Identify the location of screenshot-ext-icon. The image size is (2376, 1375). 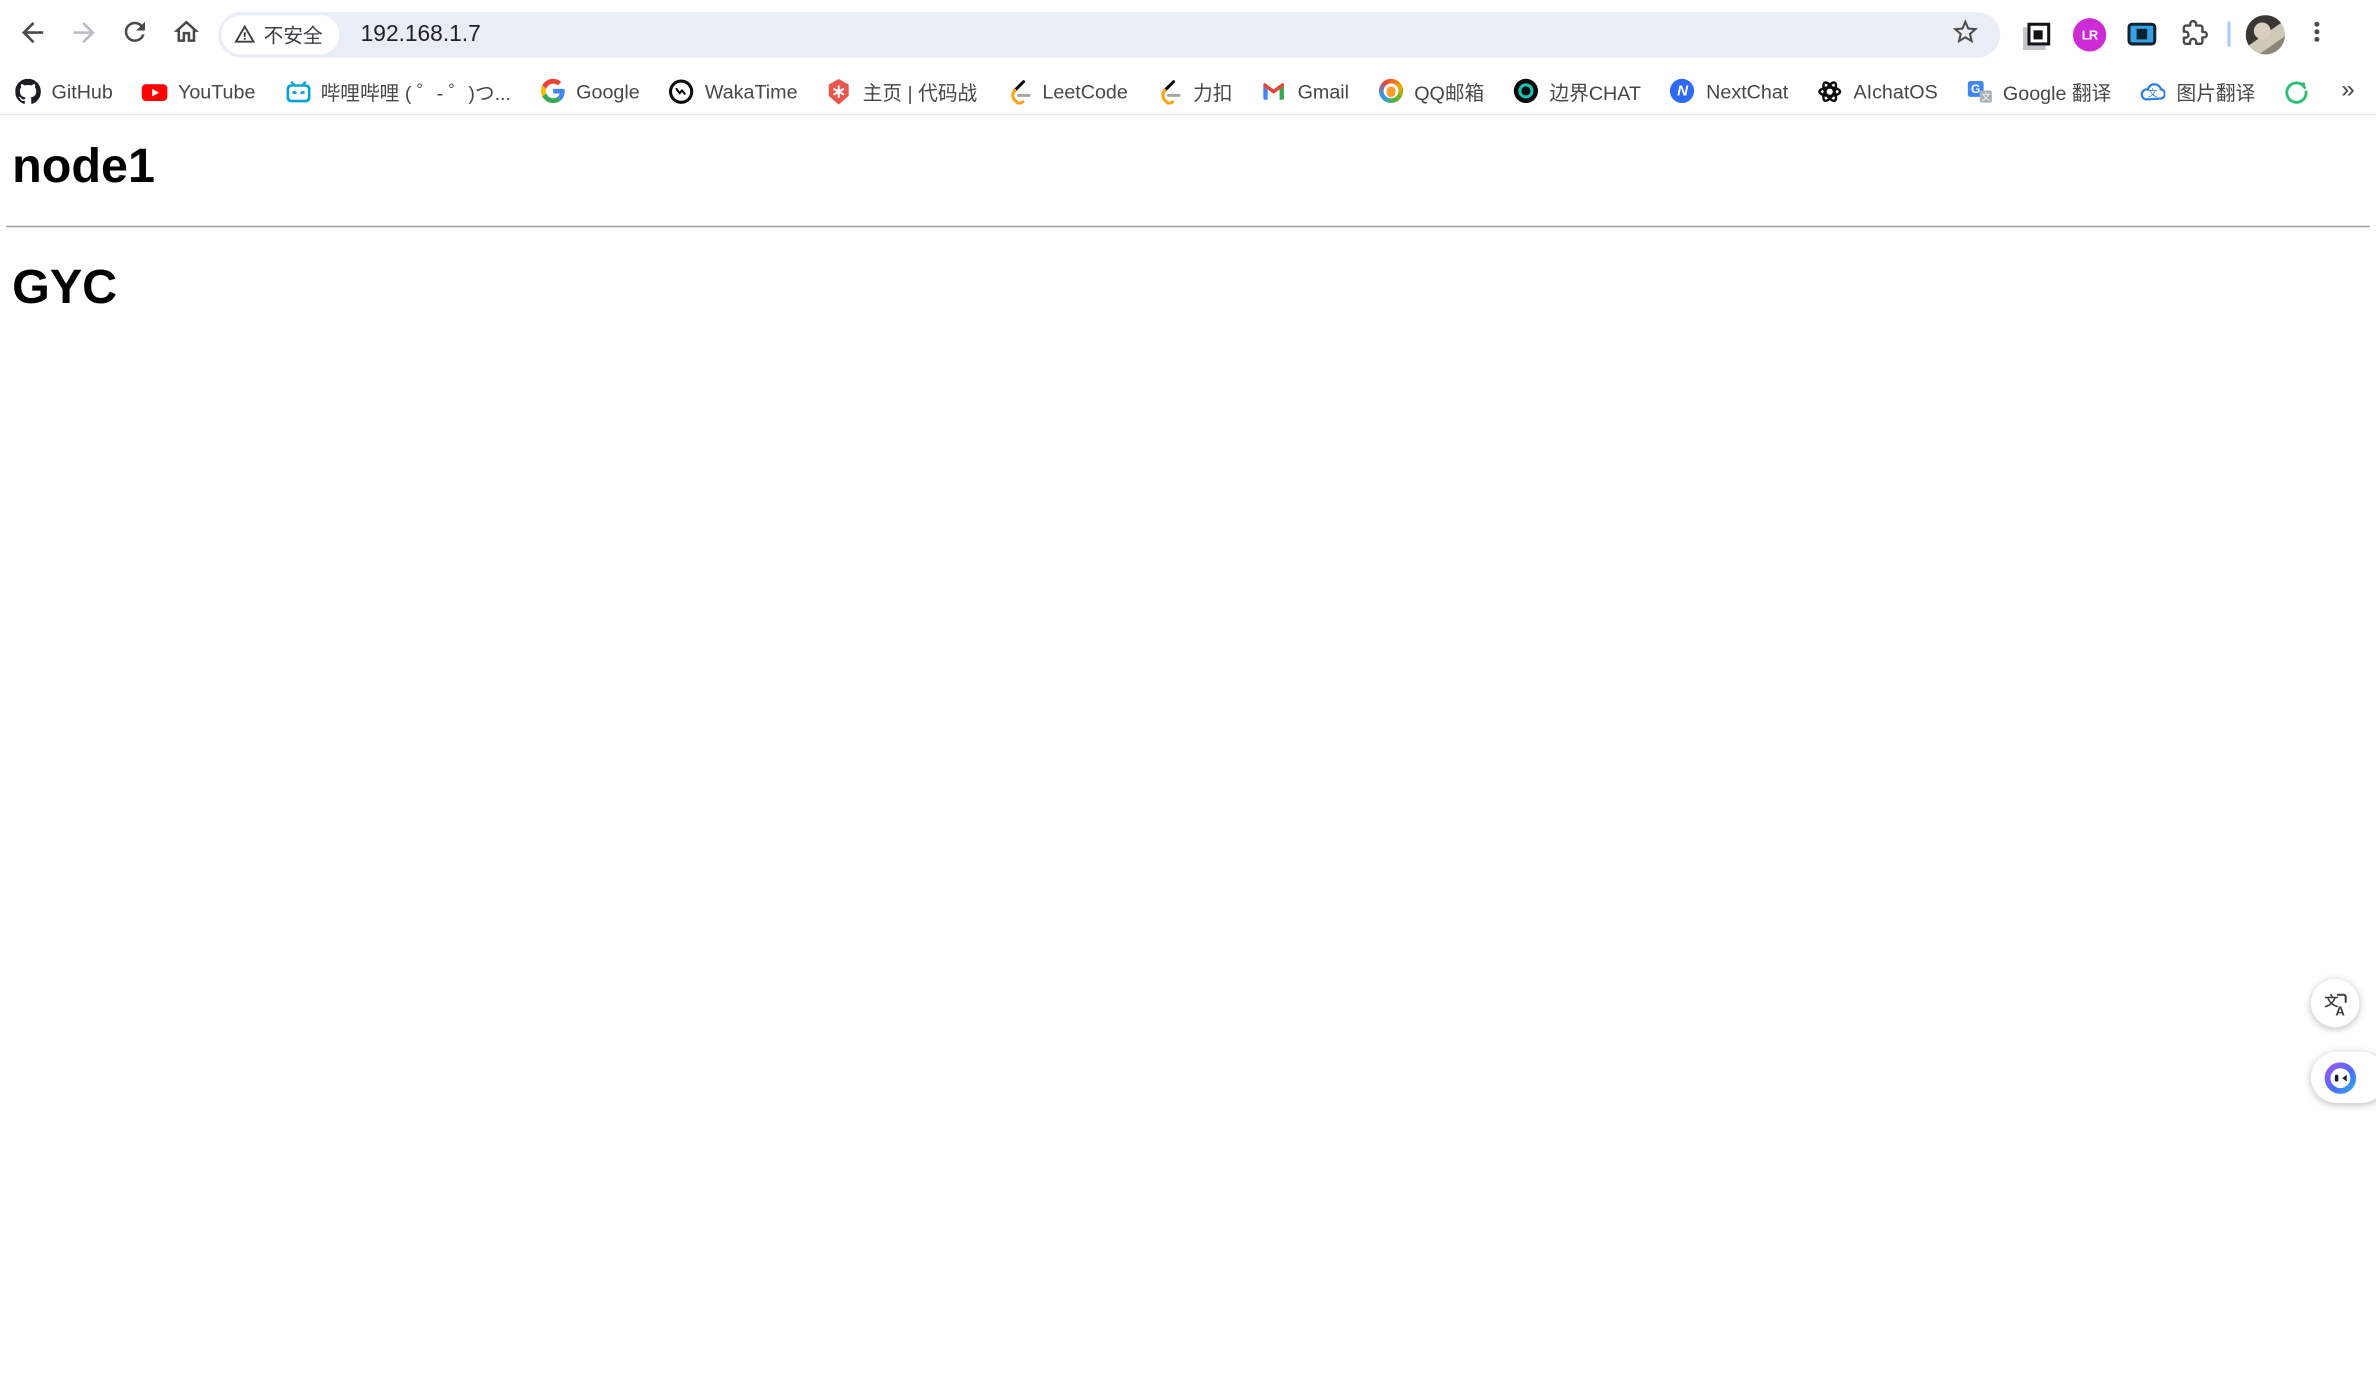
(2038, 34).